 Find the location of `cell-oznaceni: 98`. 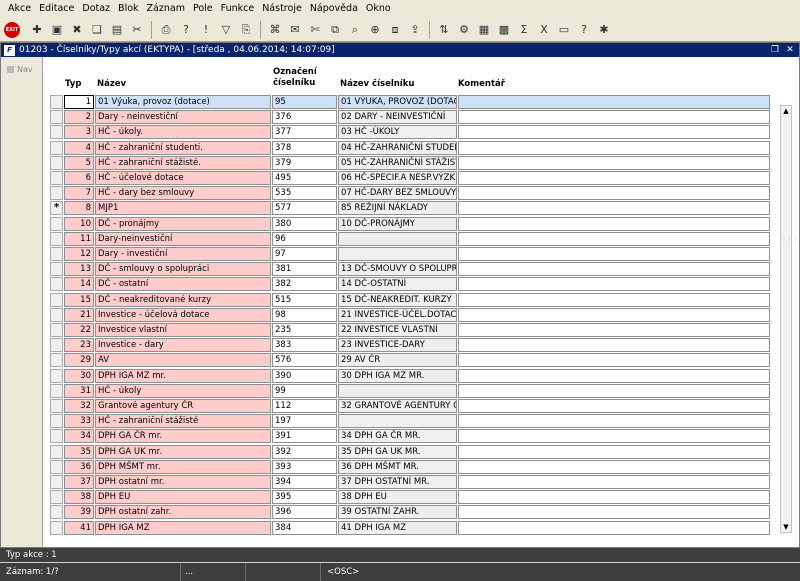

cell-oznaceni: 98 is located at coordinates (304, 314).